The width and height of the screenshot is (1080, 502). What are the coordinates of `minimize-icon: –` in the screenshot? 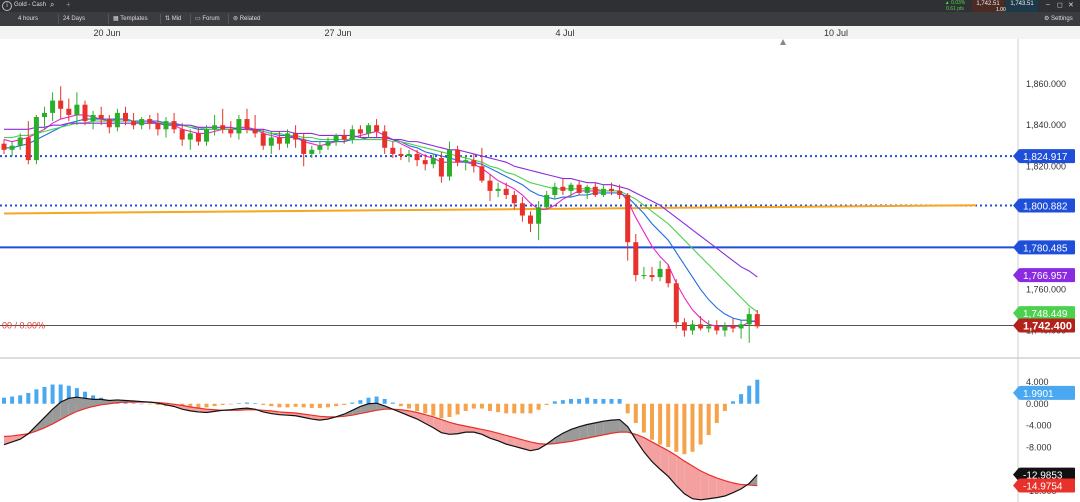 It's located at (1048, 4).